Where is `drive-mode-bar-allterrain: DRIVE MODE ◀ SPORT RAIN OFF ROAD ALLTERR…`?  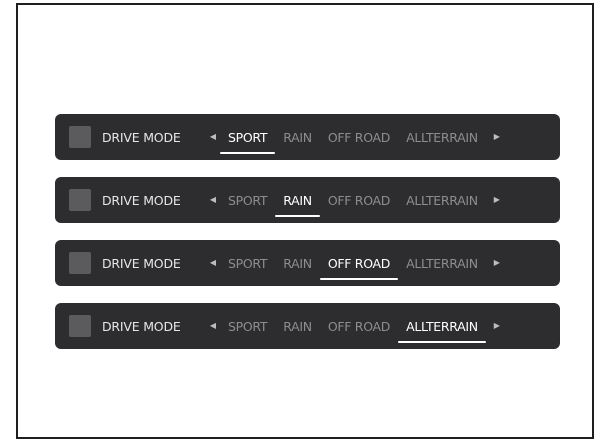
drive-mode-bar-allterrain: DRIVE MODE ◀ SPORT RAIN OFF ROAD ALLTERR… is located at coordinates (307, 326).